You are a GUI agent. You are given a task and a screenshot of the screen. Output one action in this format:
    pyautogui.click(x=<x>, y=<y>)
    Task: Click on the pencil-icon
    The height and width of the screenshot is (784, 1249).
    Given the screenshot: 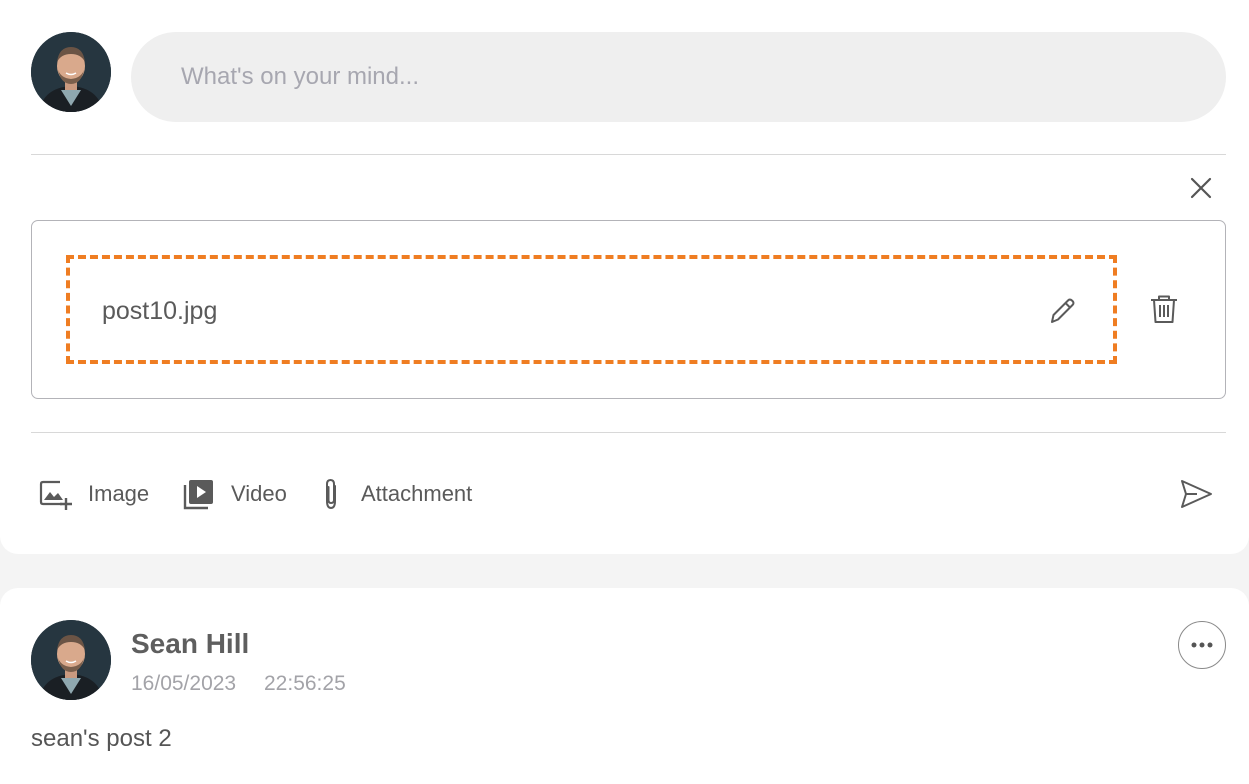 What is the action you would take?
    pyautogui.click(x=1062, y=311)
    